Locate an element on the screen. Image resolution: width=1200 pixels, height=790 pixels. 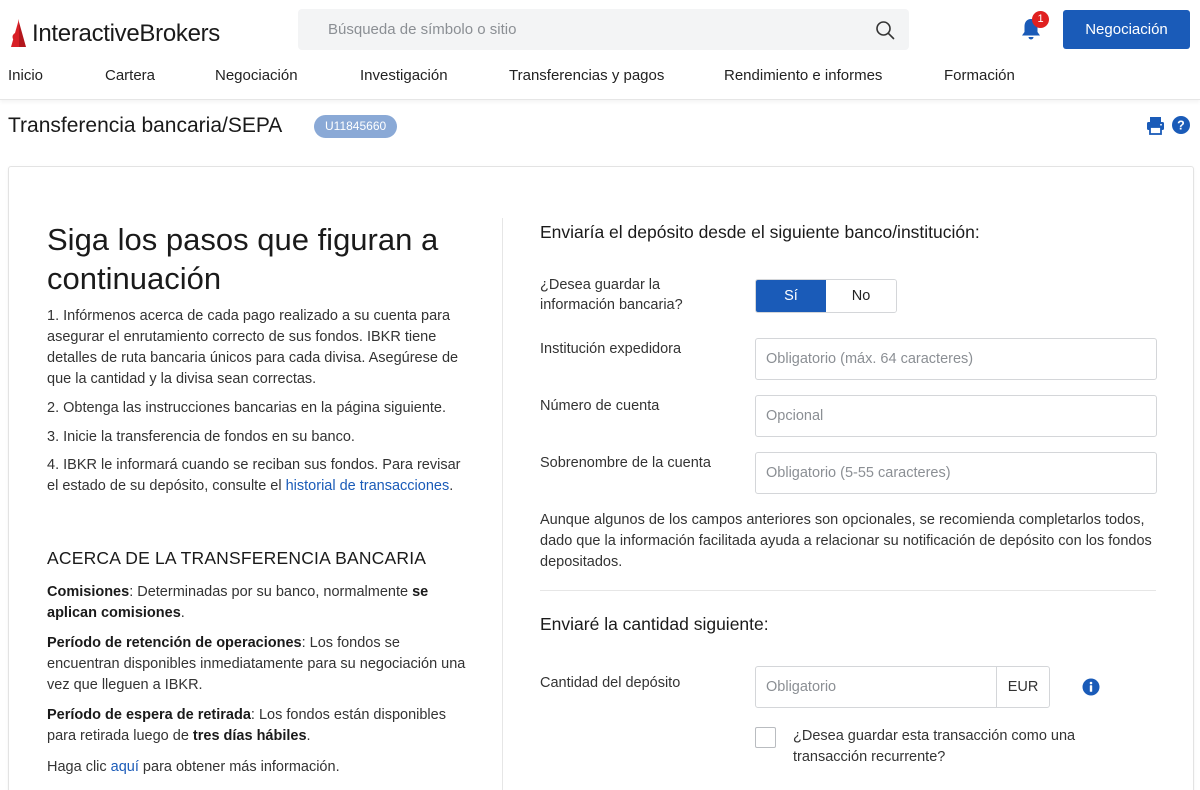
institution-label: Institución expedidora is located at coordinates (611, 349).